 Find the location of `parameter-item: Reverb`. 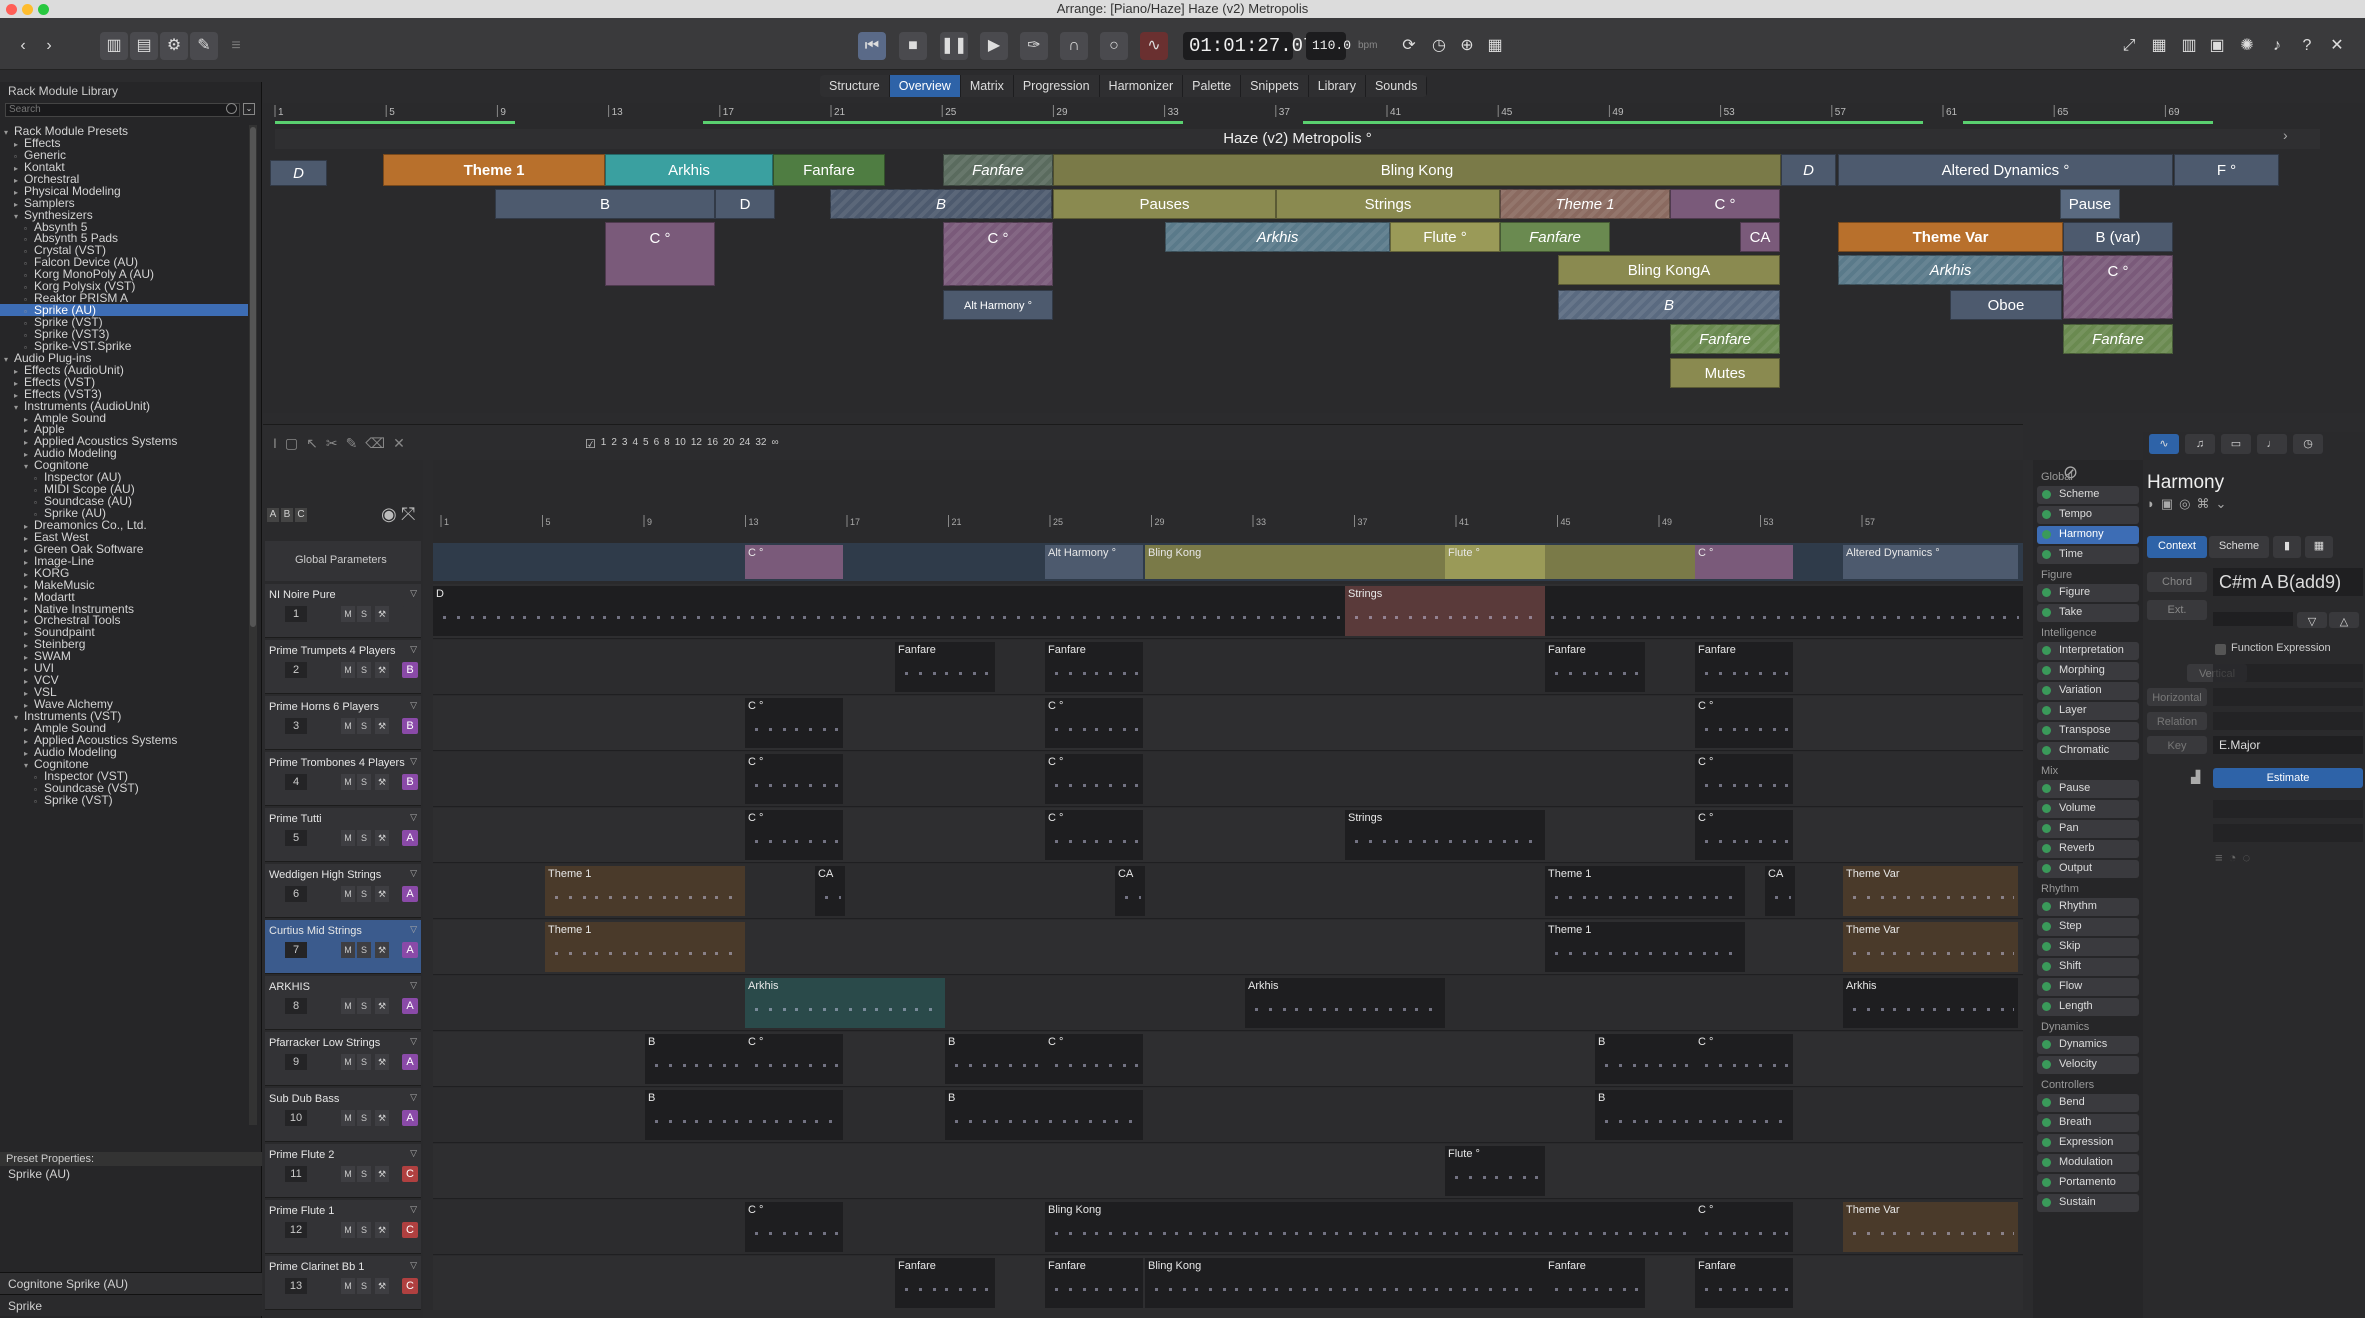

parameter-item: Reverb is located at coordinates (2088, 849).